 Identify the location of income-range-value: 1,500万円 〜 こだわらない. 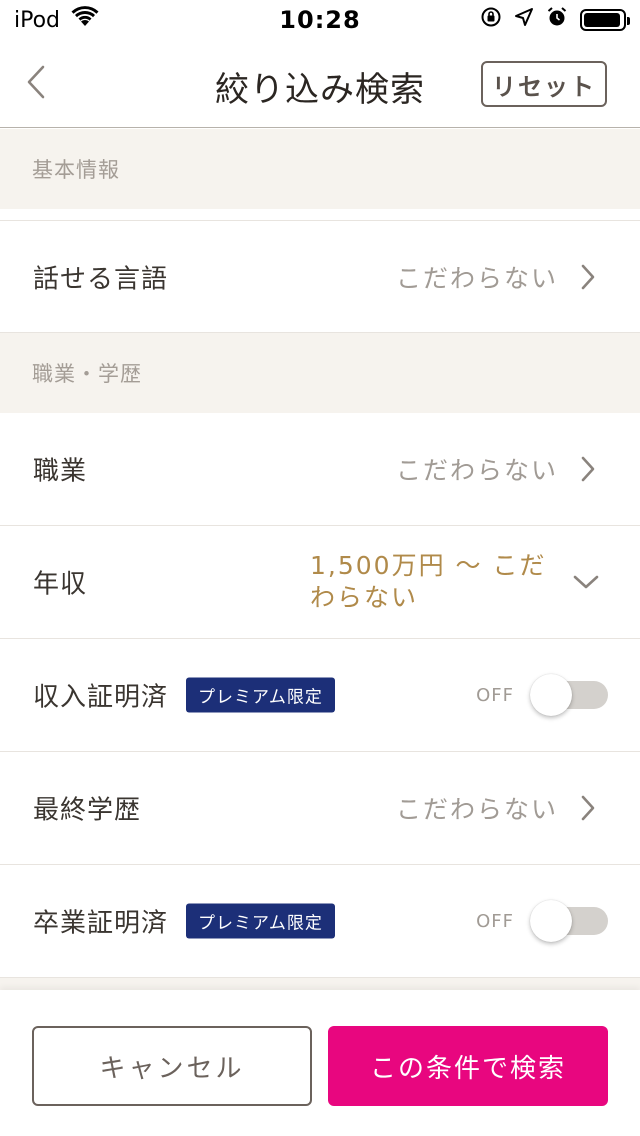
(428, 581).